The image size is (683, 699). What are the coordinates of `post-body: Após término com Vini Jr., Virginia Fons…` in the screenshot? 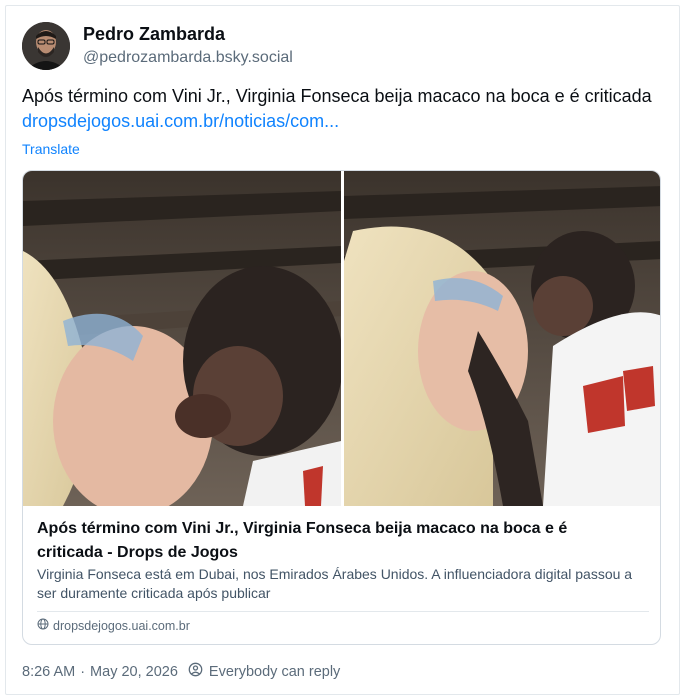 It's located at (337, 96).